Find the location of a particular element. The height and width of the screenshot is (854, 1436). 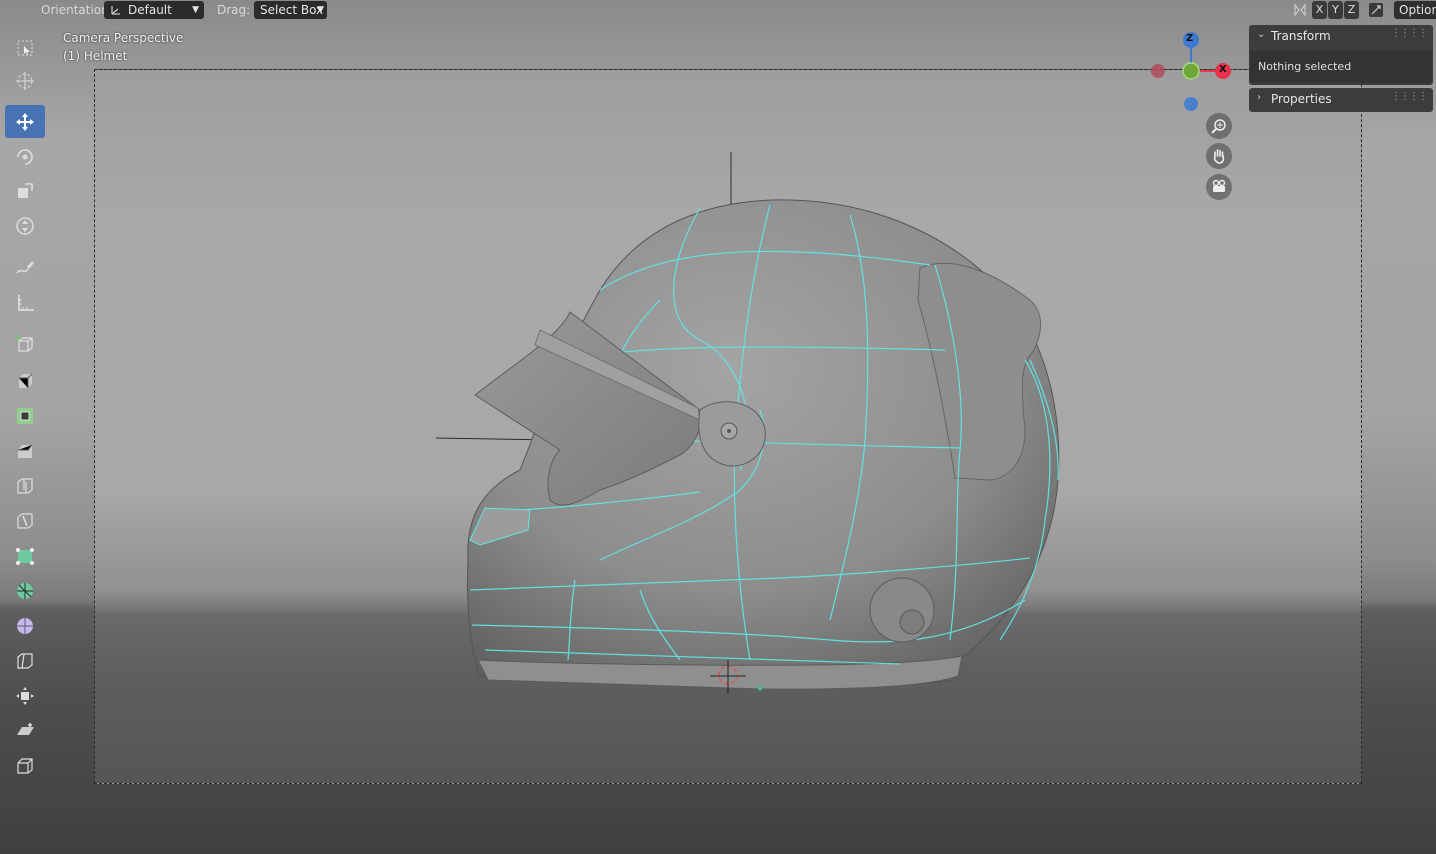

extrude-region-tool is located at coordinates (25, 380).